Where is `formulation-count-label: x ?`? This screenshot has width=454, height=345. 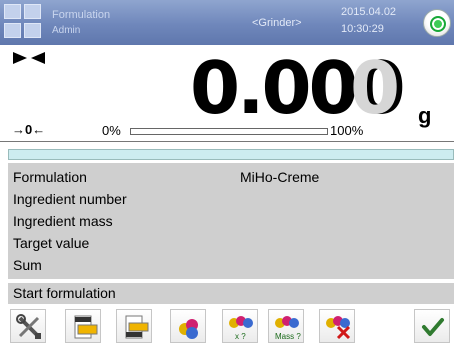 formulation-count-label: x ? is located at coordinates (240, 336).